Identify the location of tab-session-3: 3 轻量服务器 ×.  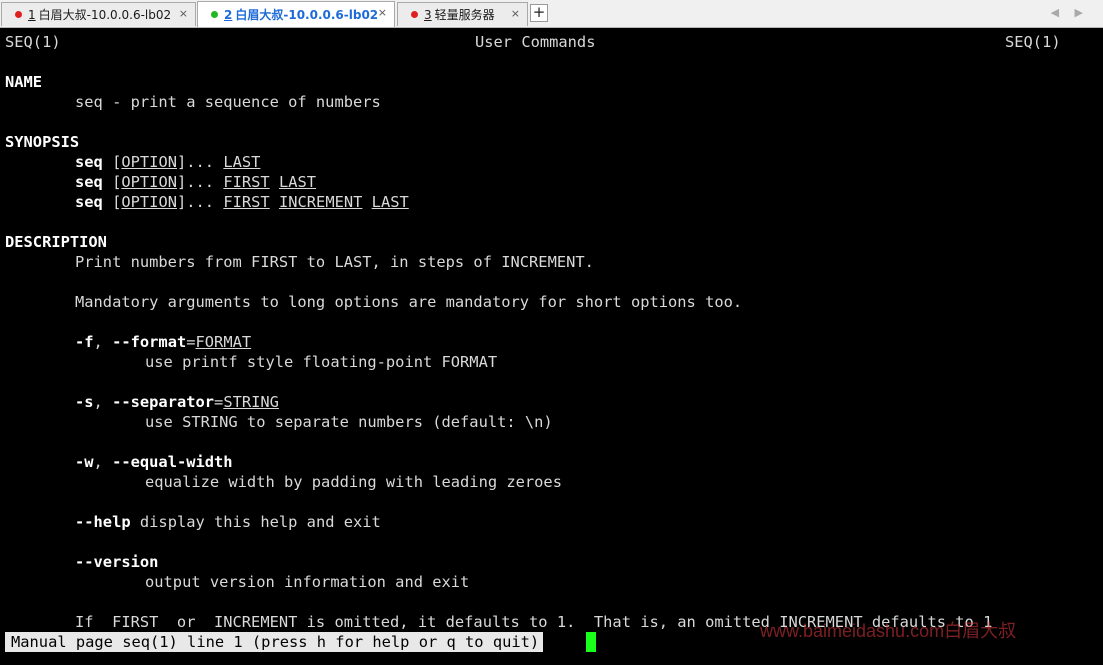
(462, 14).